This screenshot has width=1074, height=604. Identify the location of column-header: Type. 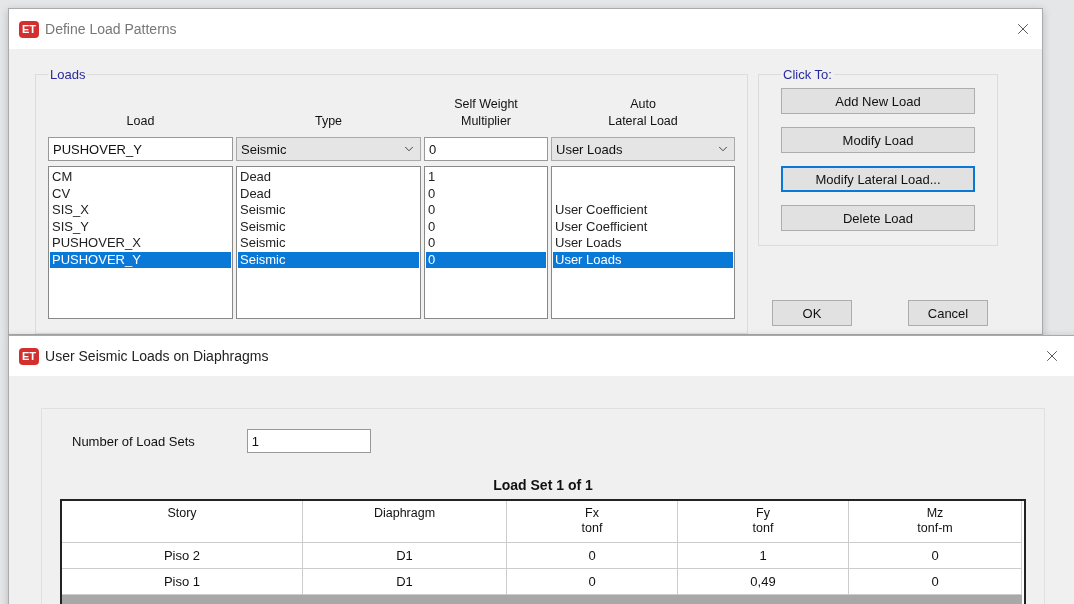
(328, 121).